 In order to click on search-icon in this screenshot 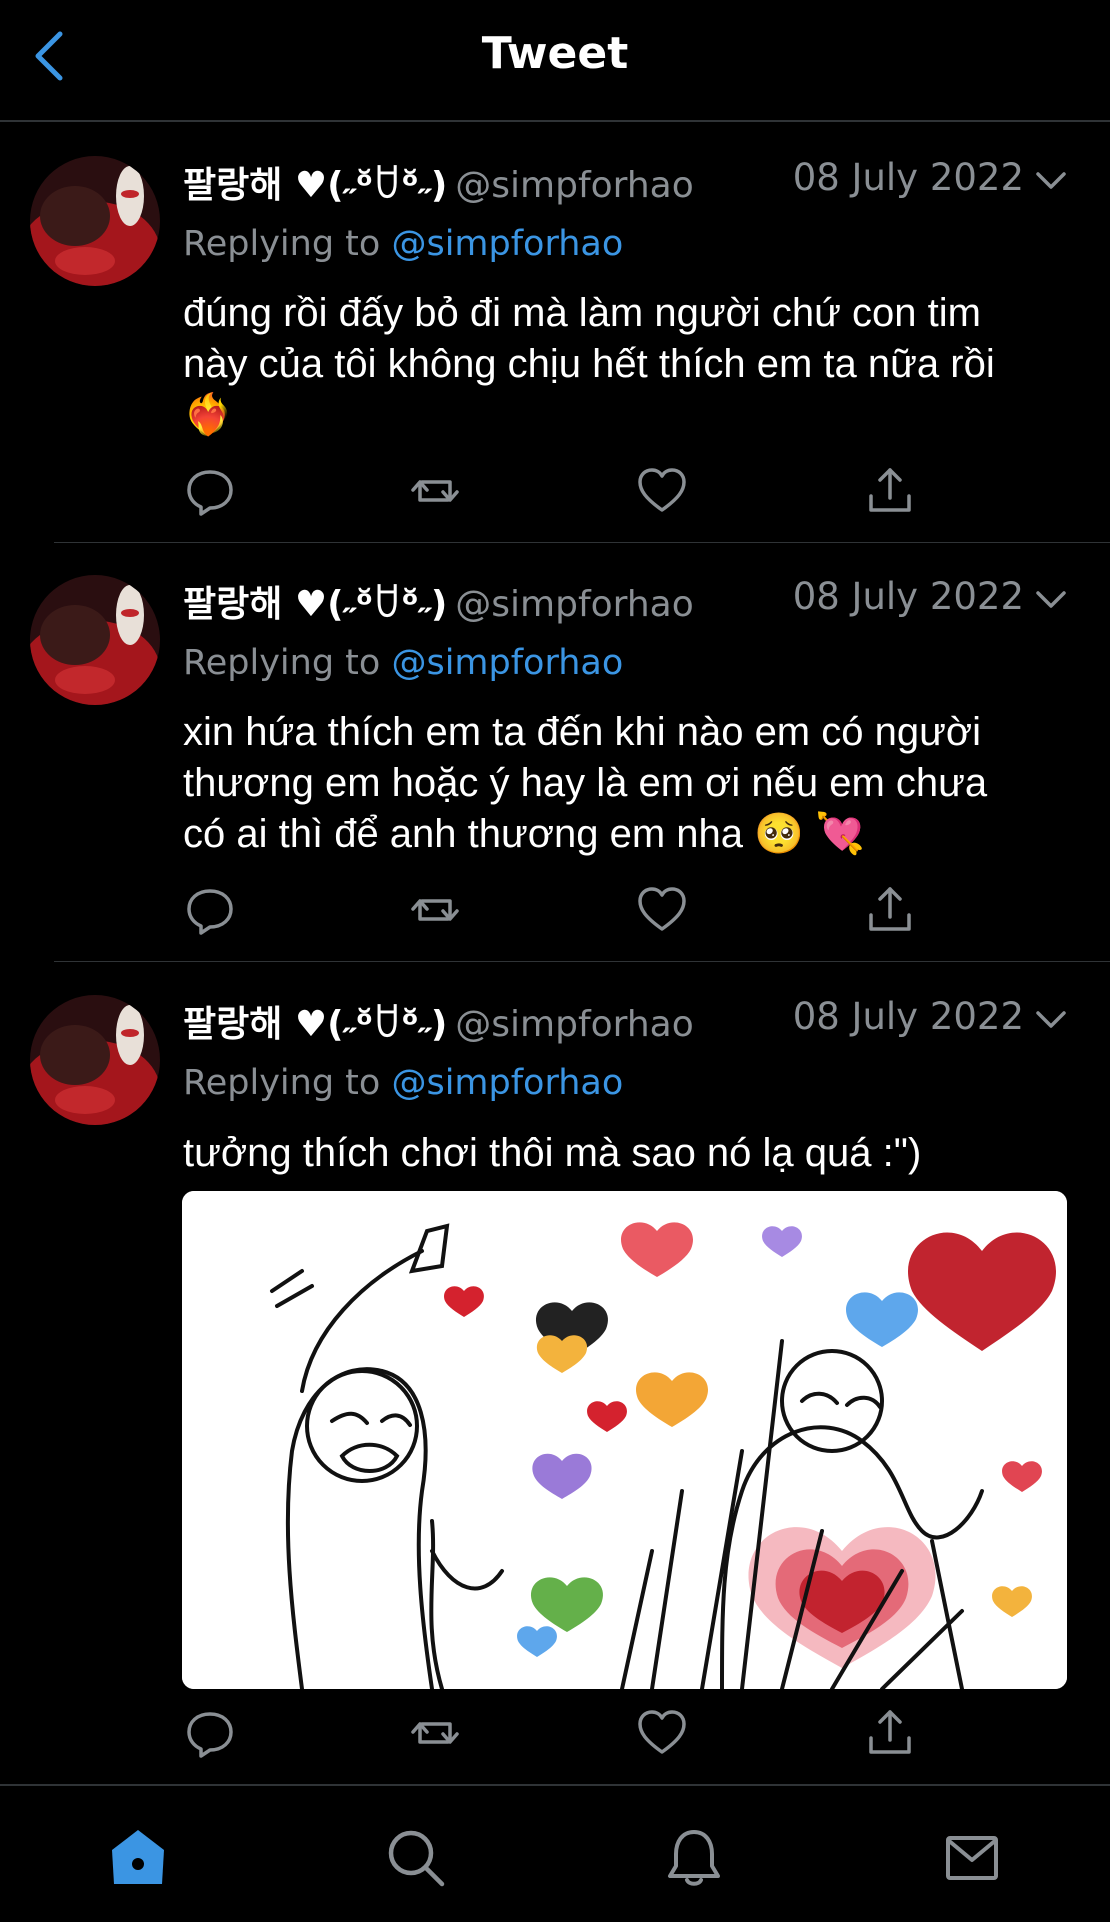, I will do `click(416, 1858)`.